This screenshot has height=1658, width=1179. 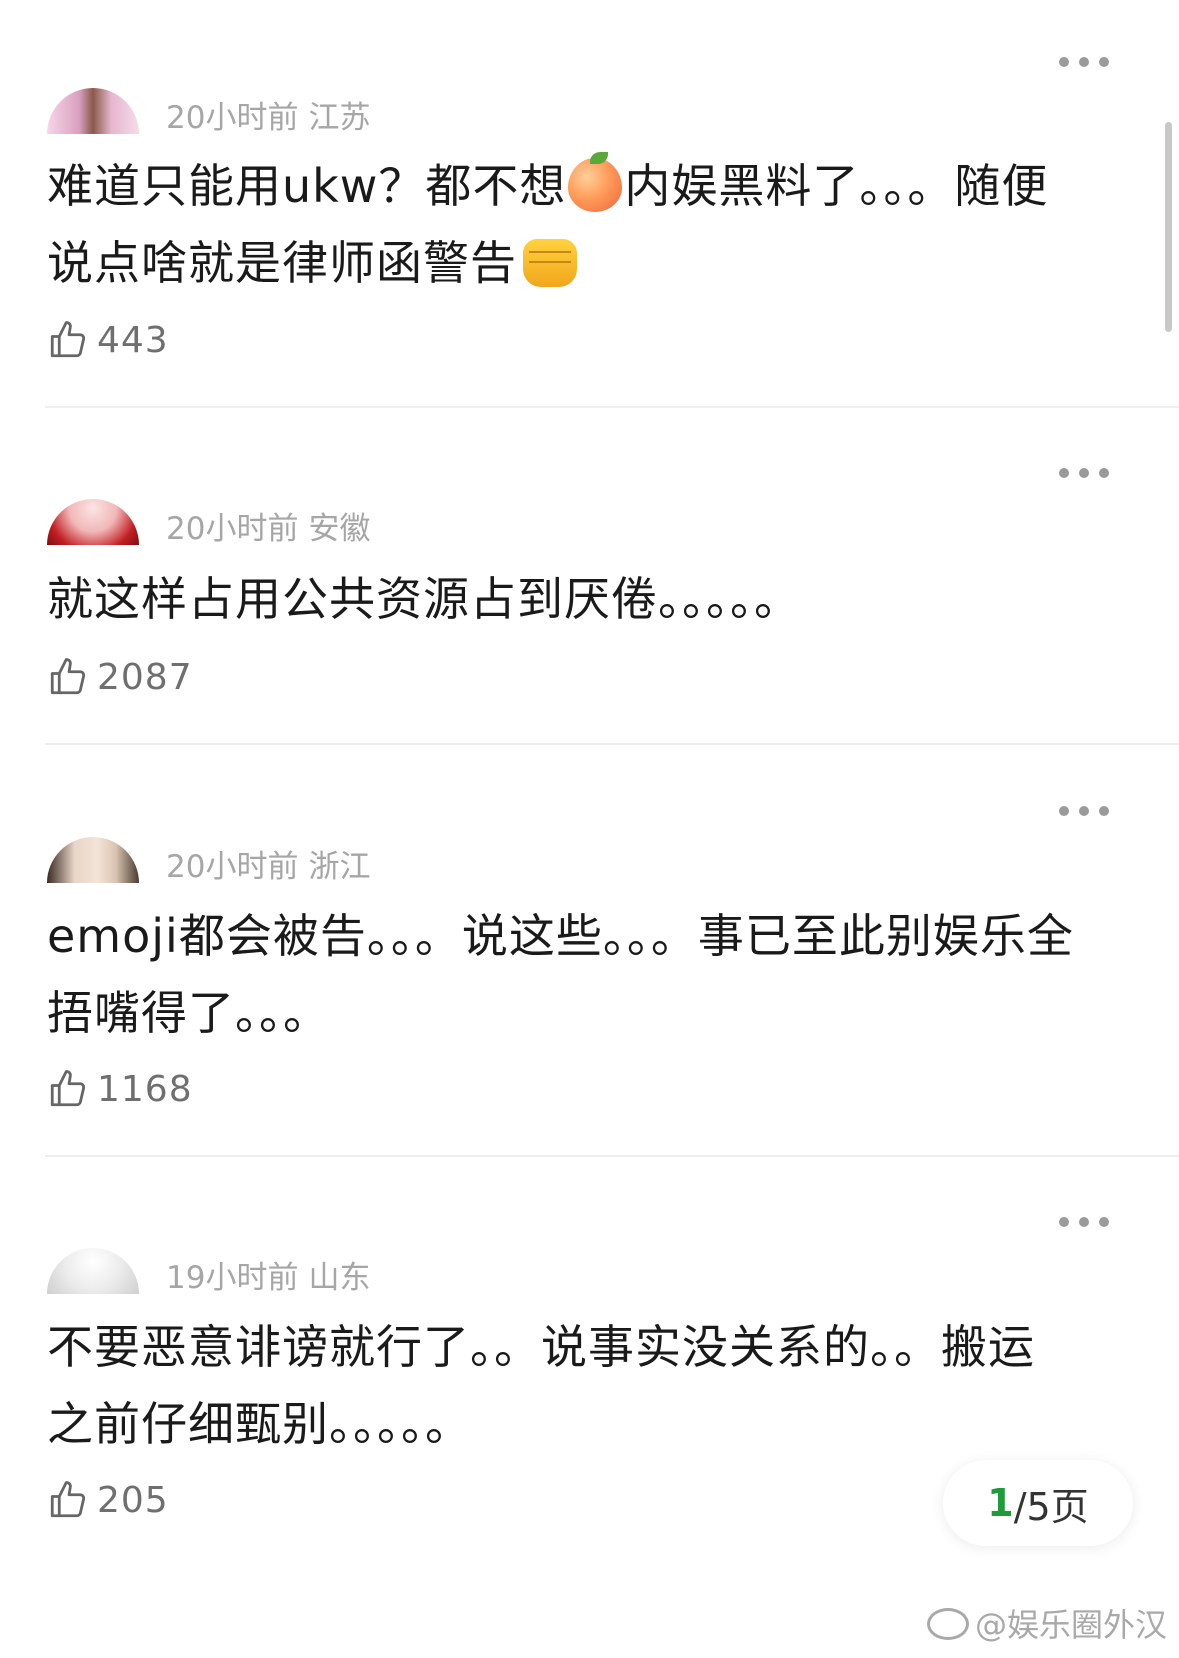 I want to click on comment-location: 安徽, so click(x=339, y=529).